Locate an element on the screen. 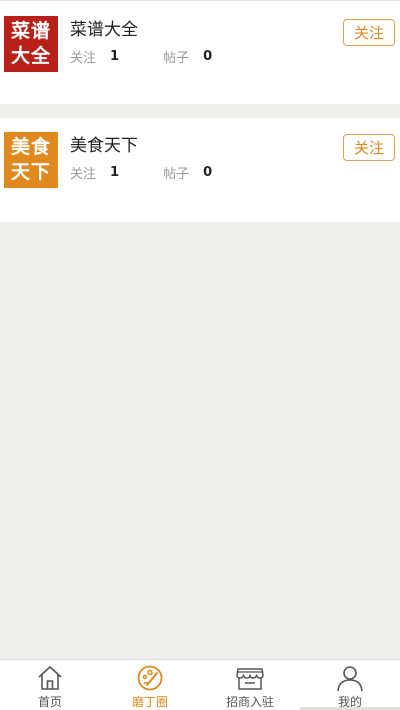 Image resolution: width=400 pixels, height=710 pixels. forum-card: 菜谱 大全 菜谱大全 关注 1 帖子 0 关注 is located at coordinates (200, 52).